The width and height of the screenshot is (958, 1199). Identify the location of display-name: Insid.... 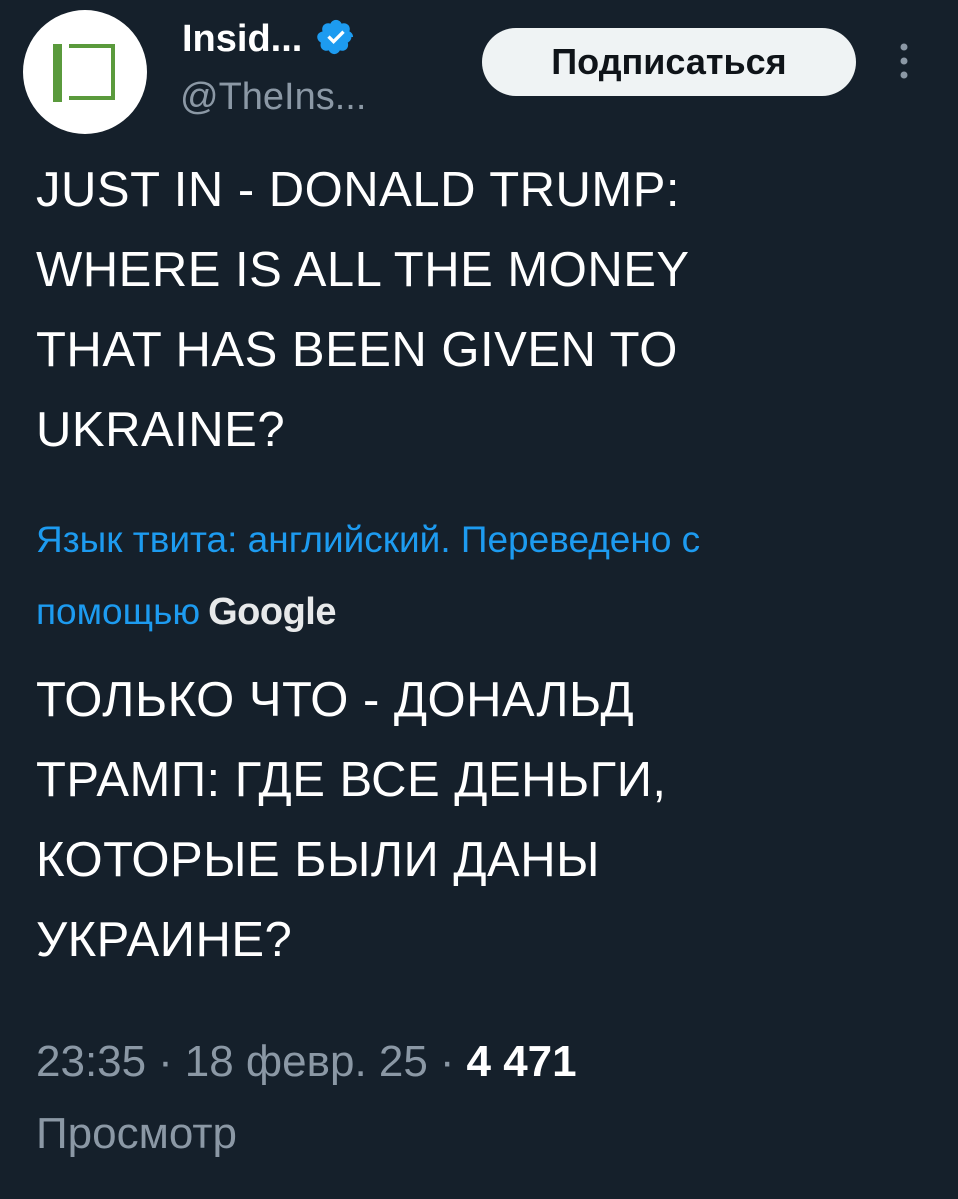
(242, 39).